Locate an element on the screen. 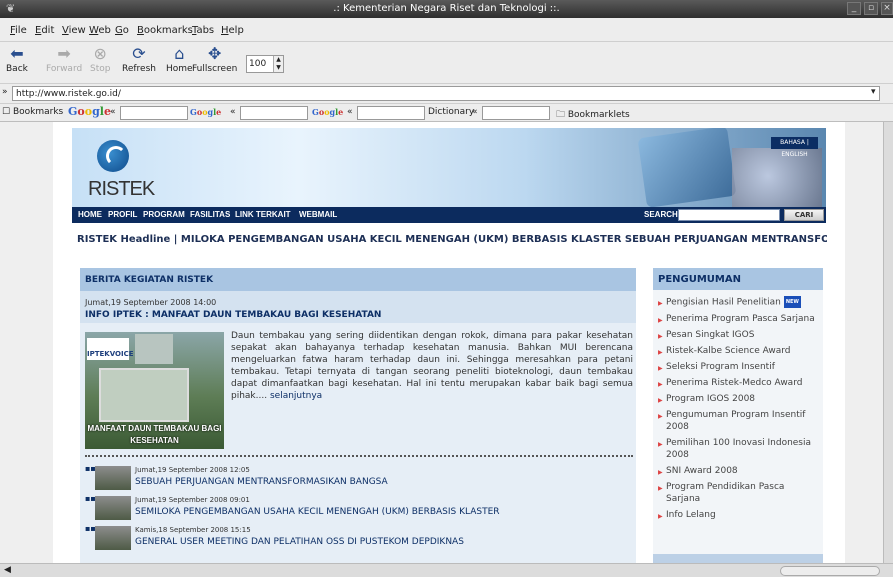  horizontal-scrollbar: ◀ is located at coordinates (446, 570).